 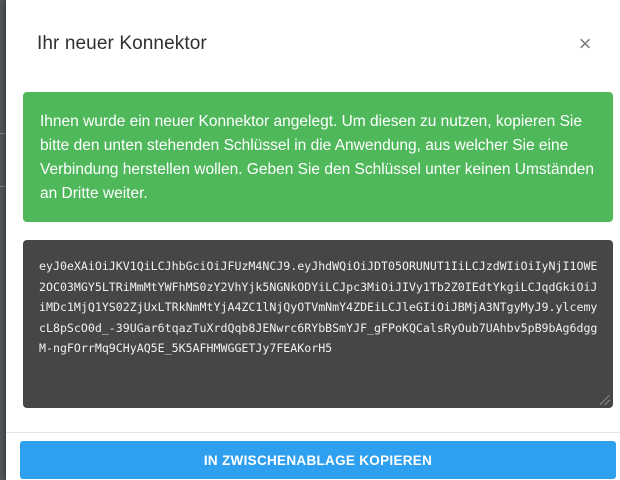 What do you see at coordinates (318, 460) in the screenshot?
I see `copy-to-clipboard-button: IN ZWISCHENABLAGE KOPIEREN` at bounding box center [318, 460].